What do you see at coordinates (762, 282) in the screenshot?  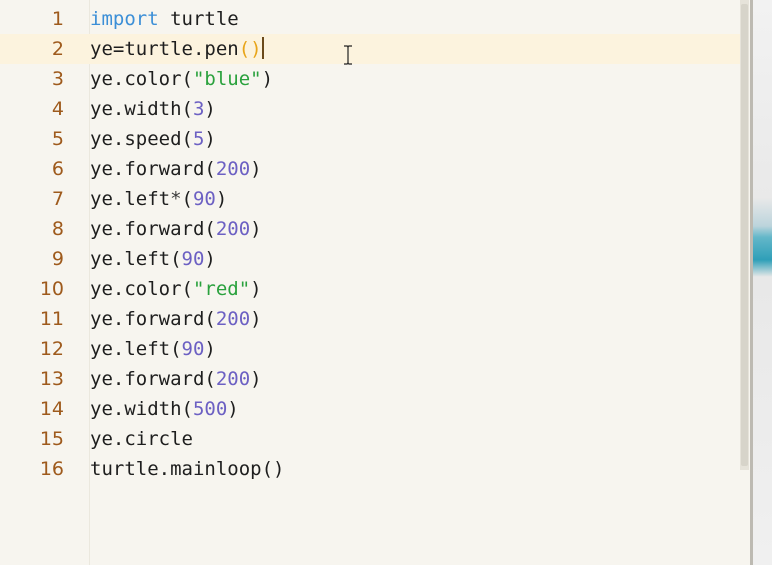 I see `desktop-background-strip` at bounding box center [762, 282].